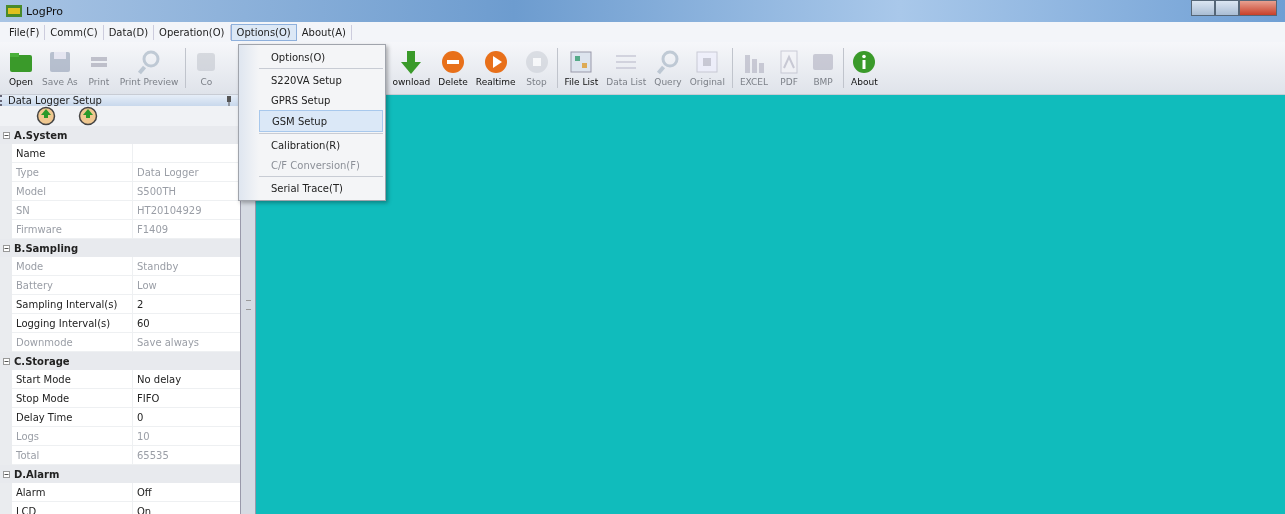  What do you see at coordinates (707, 62) in the screenshot?
I see `frame-icon` at bounding box center [707, 62].